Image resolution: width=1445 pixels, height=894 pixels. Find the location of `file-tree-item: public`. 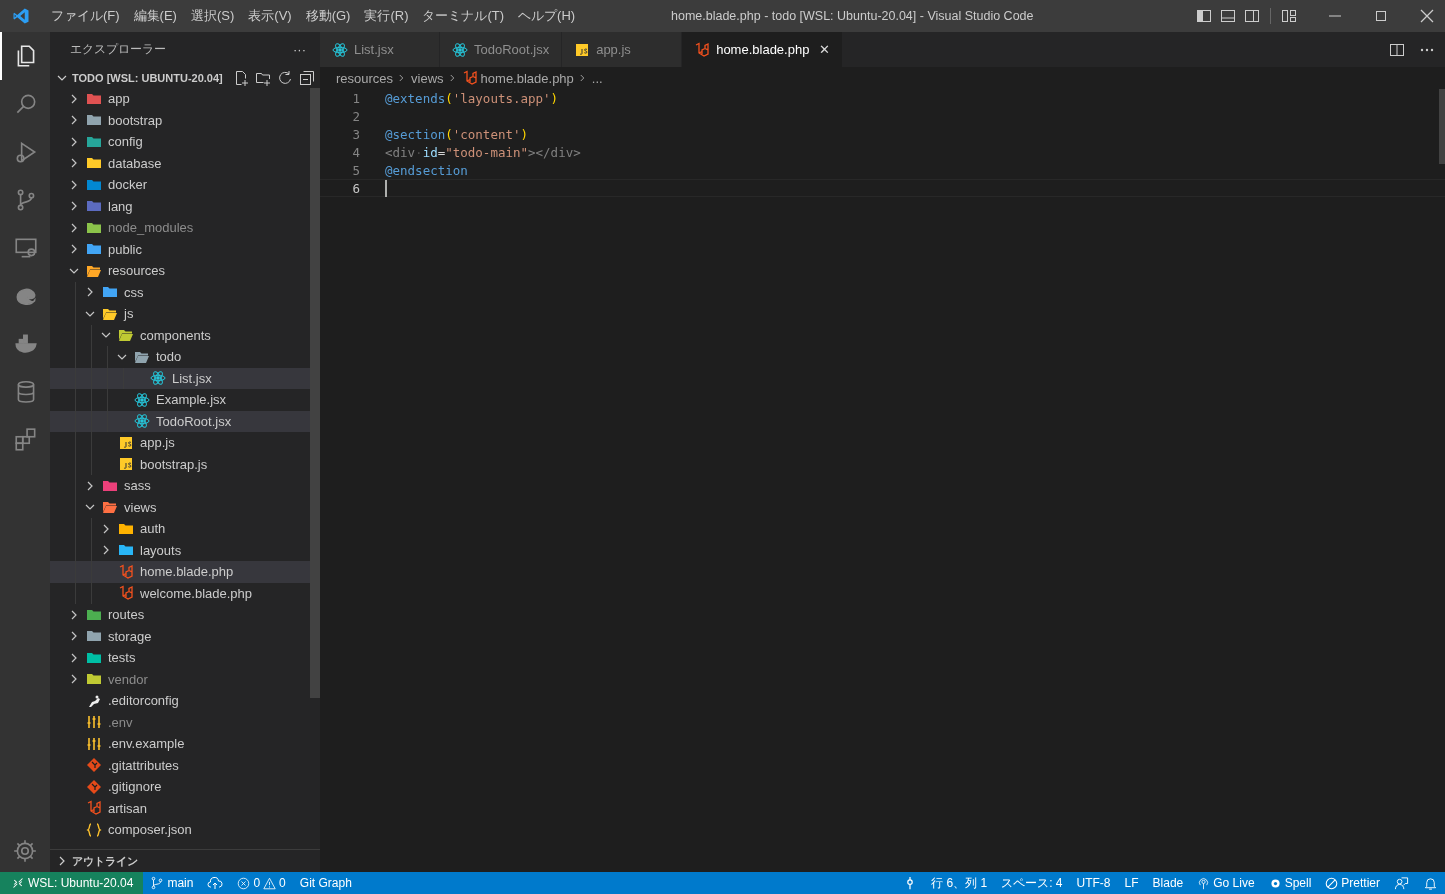

file-tree-item: public is located at coordinates (180, 249).